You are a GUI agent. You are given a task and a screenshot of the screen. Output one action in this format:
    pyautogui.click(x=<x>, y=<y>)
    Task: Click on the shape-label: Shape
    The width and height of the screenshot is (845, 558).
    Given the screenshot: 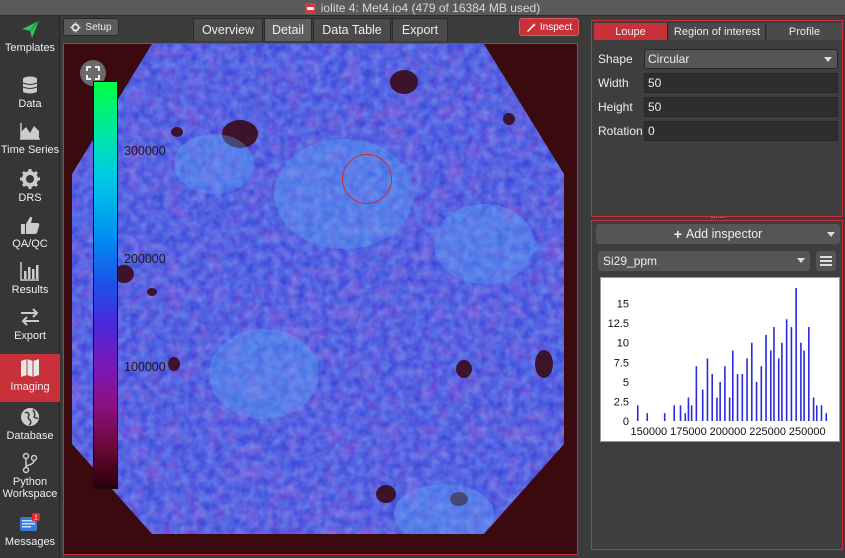 What is the action you would take?
    pyautogui.click(x=615, y=59)
    